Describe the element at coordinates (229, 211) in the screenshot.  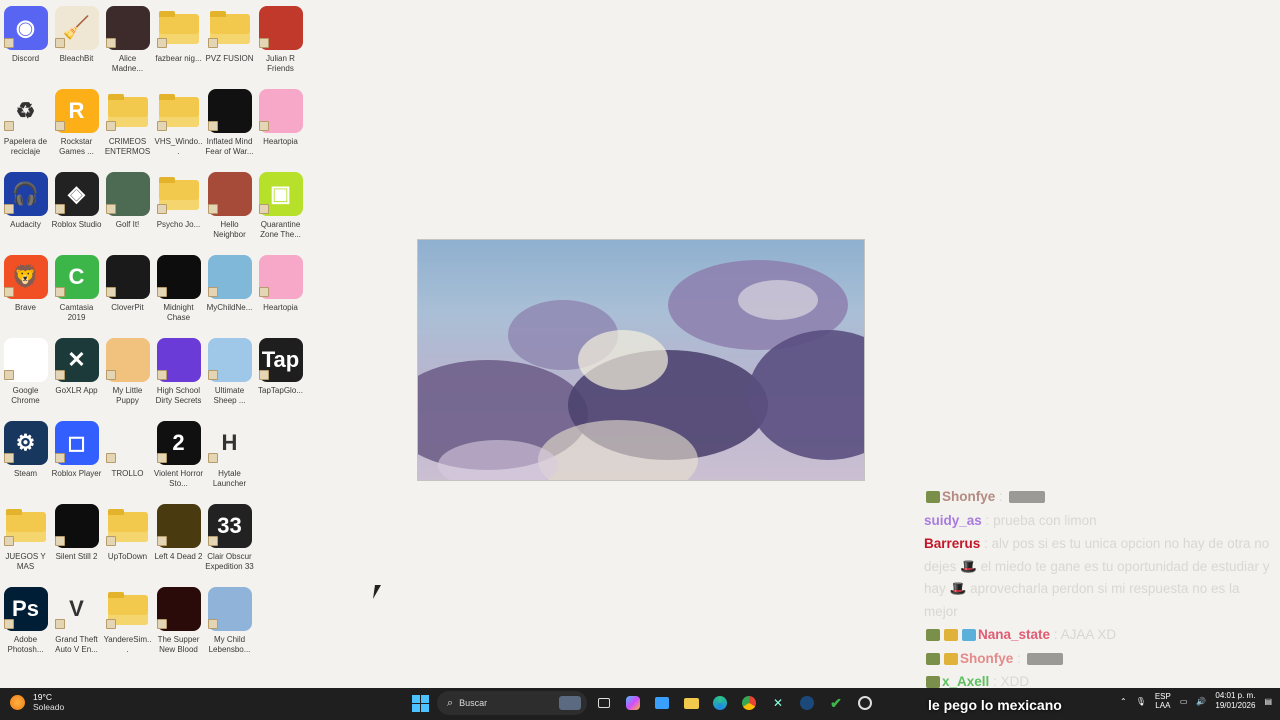
I see `desktop-icon: Hello Neighbor` at that location.